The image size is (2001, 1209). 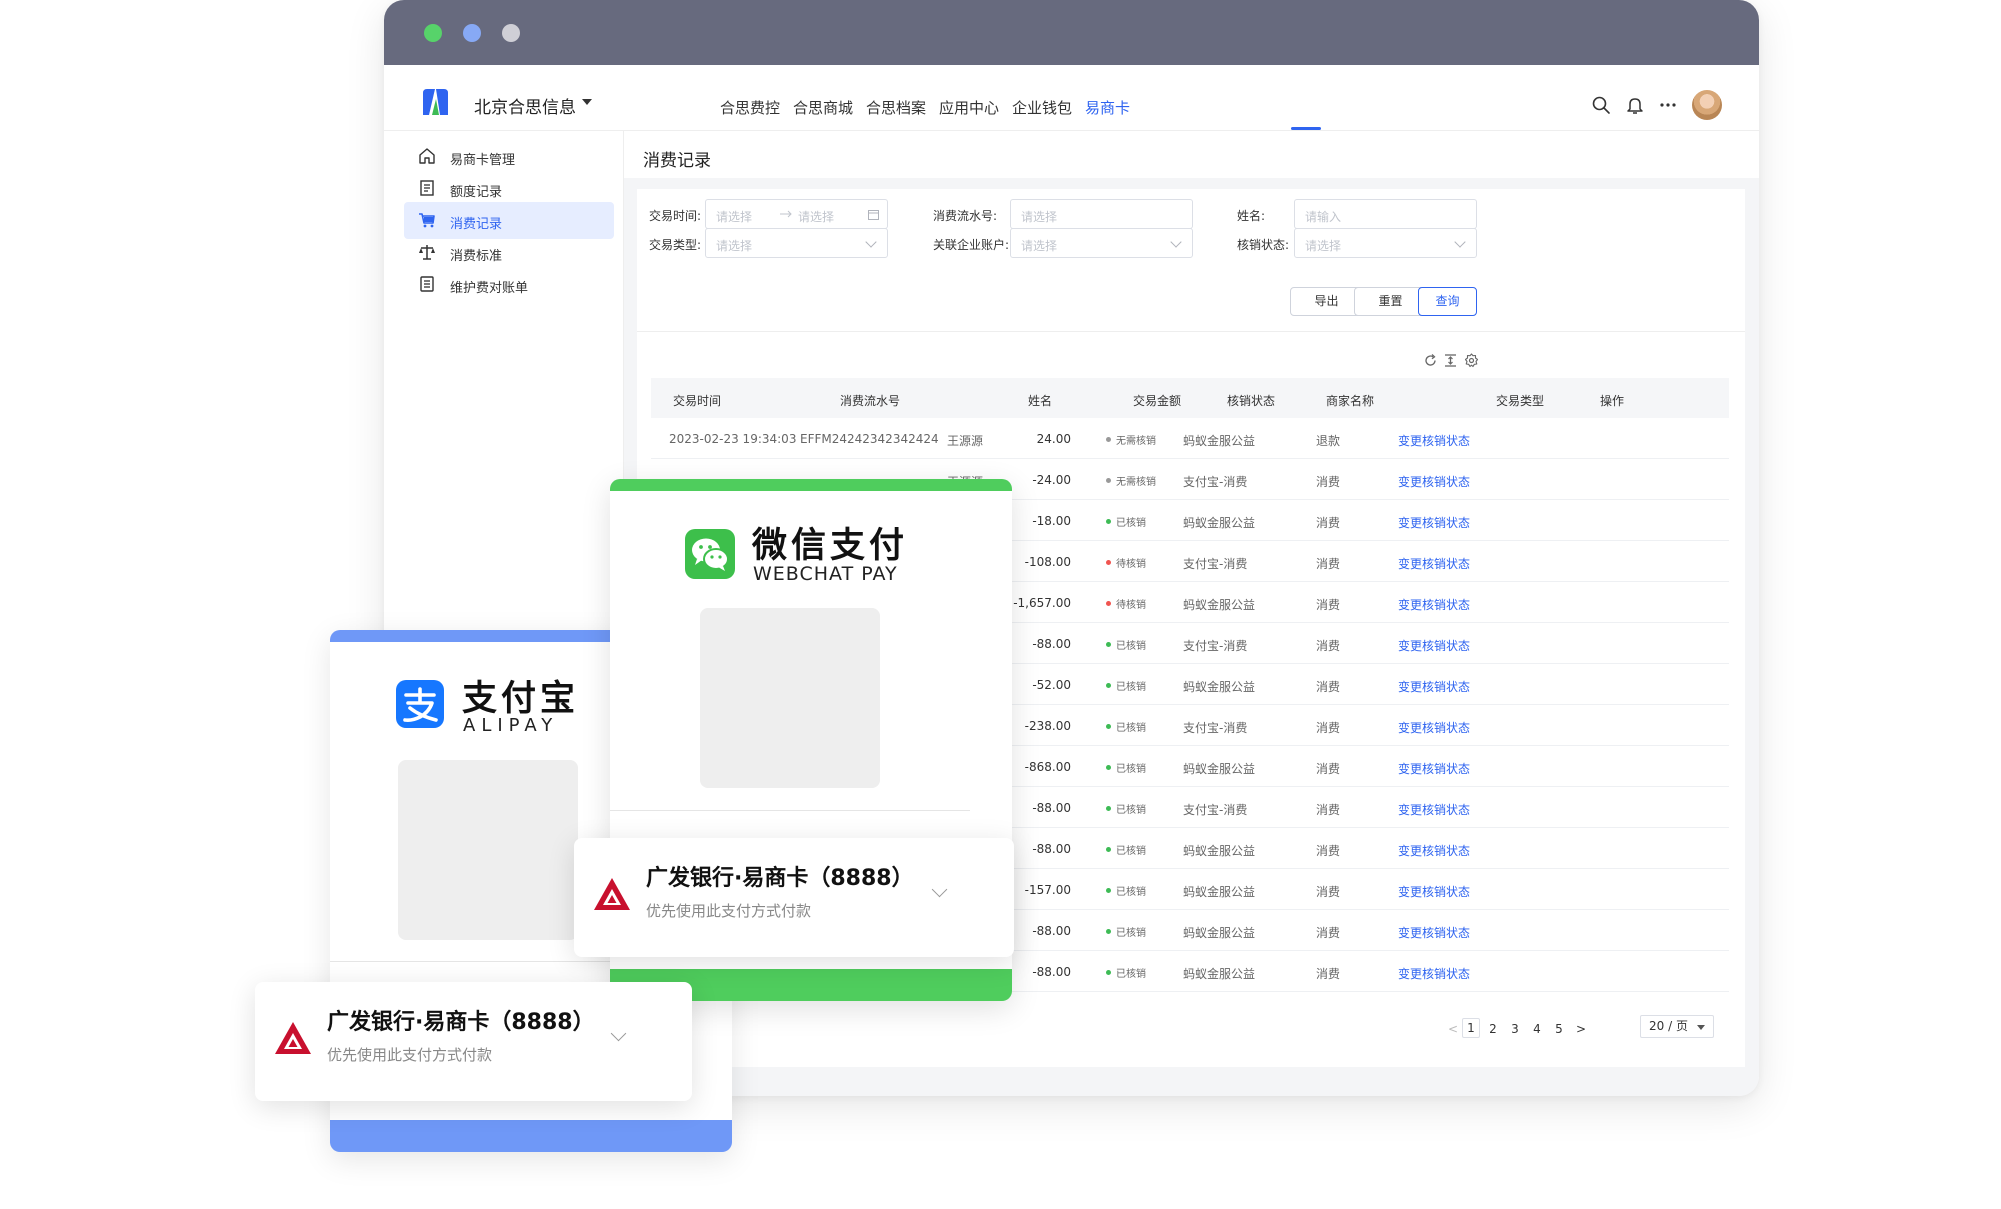 What do you see at coordinates (511, 33) in the screenshot?
I see `window-close-button` at bounding box center [511, 33].